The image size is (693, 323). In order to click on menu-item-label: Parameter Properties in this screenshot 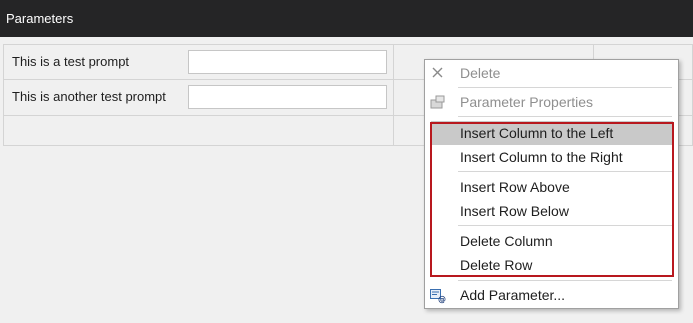, I will do `click(527, 102)`.